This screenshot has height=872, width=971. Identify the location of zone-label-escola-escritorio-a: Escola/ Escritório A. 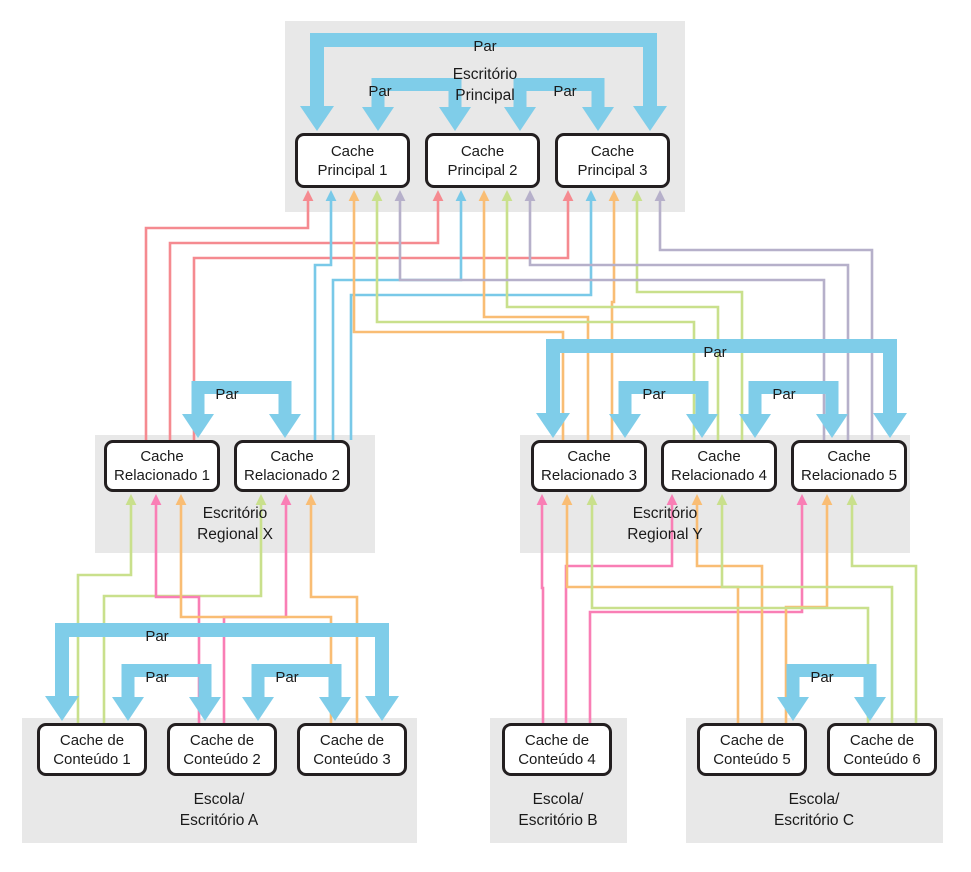
(219, 810).